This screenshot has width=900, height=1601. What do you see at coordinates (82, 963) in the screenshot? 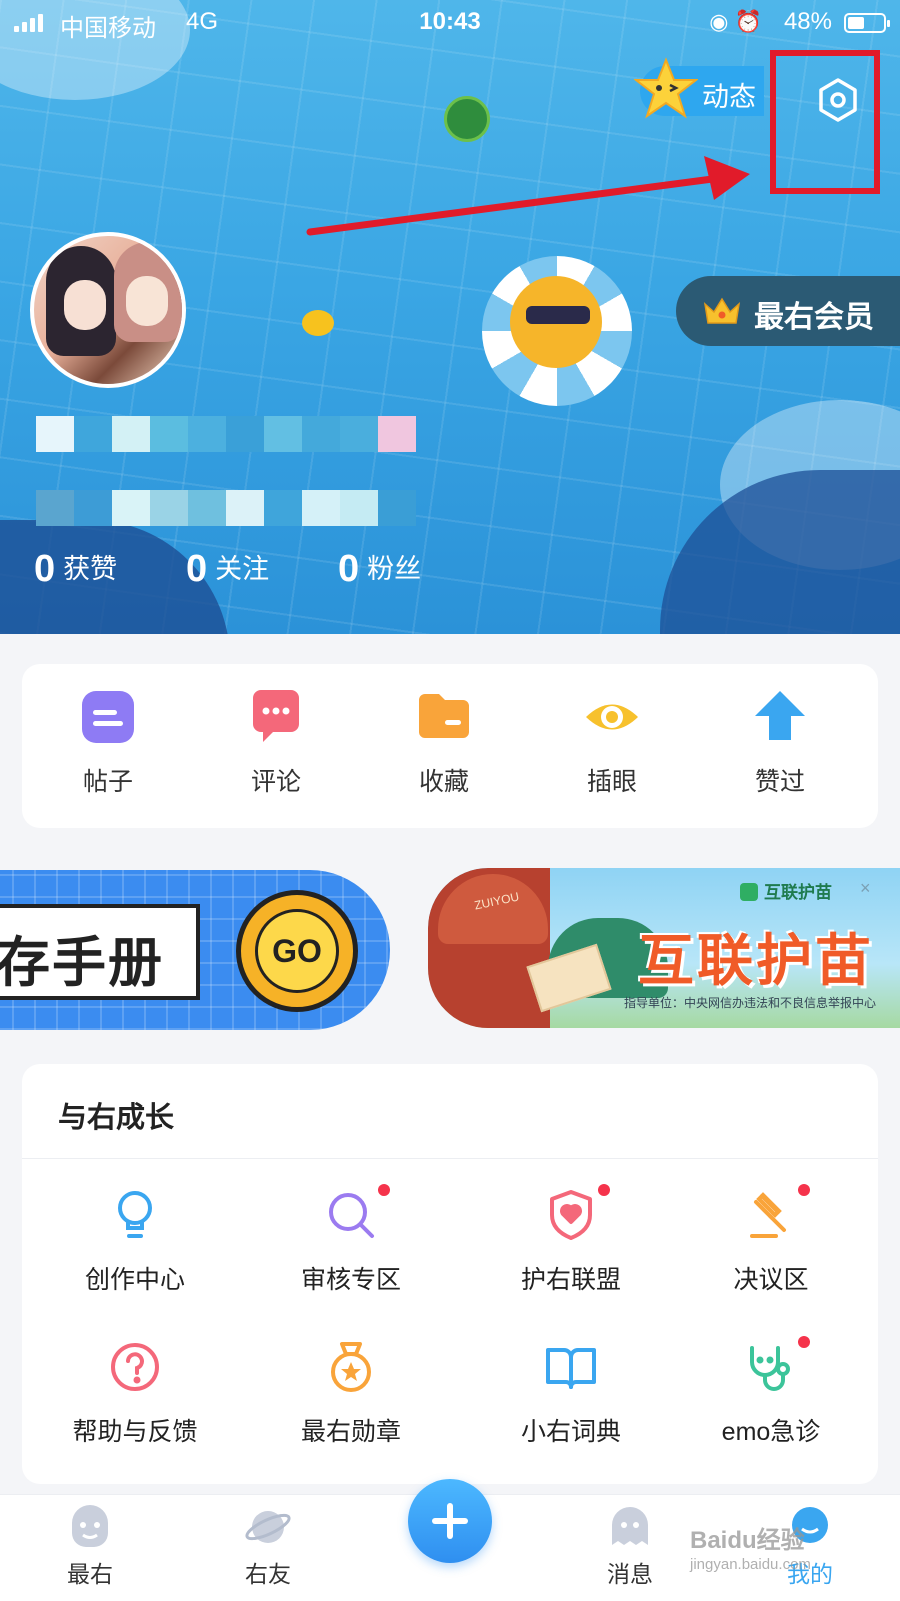
I see `banner-left-title: 存手册` at bounding box center [82, 963].